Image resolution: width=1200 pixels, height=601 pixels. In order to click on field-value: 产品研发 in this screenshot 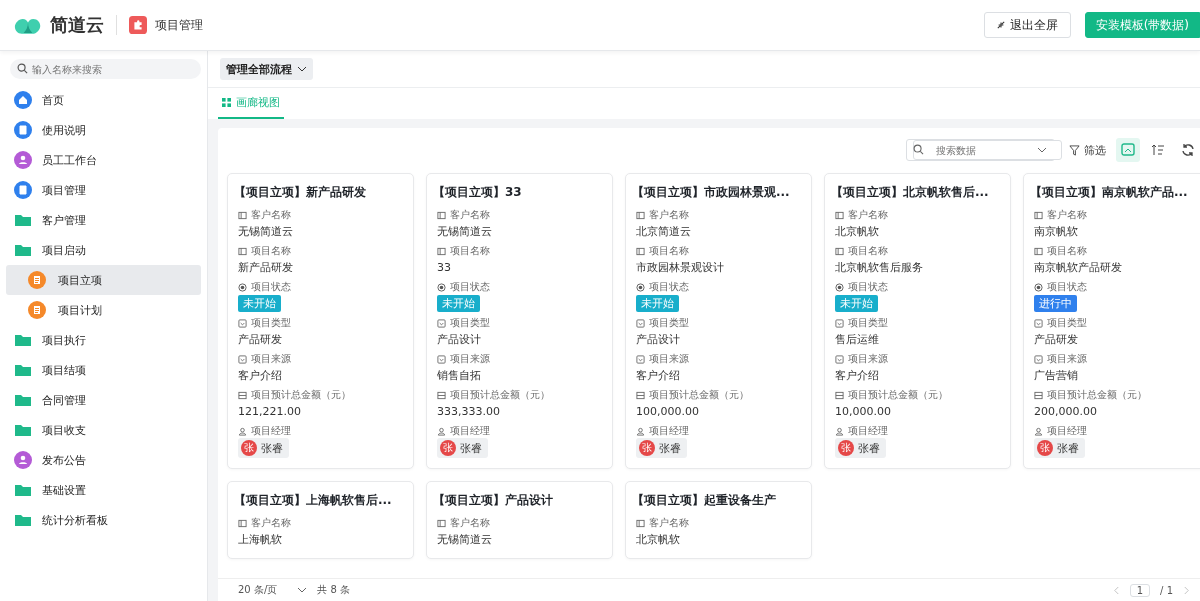, I will do `click(260, 339)`.